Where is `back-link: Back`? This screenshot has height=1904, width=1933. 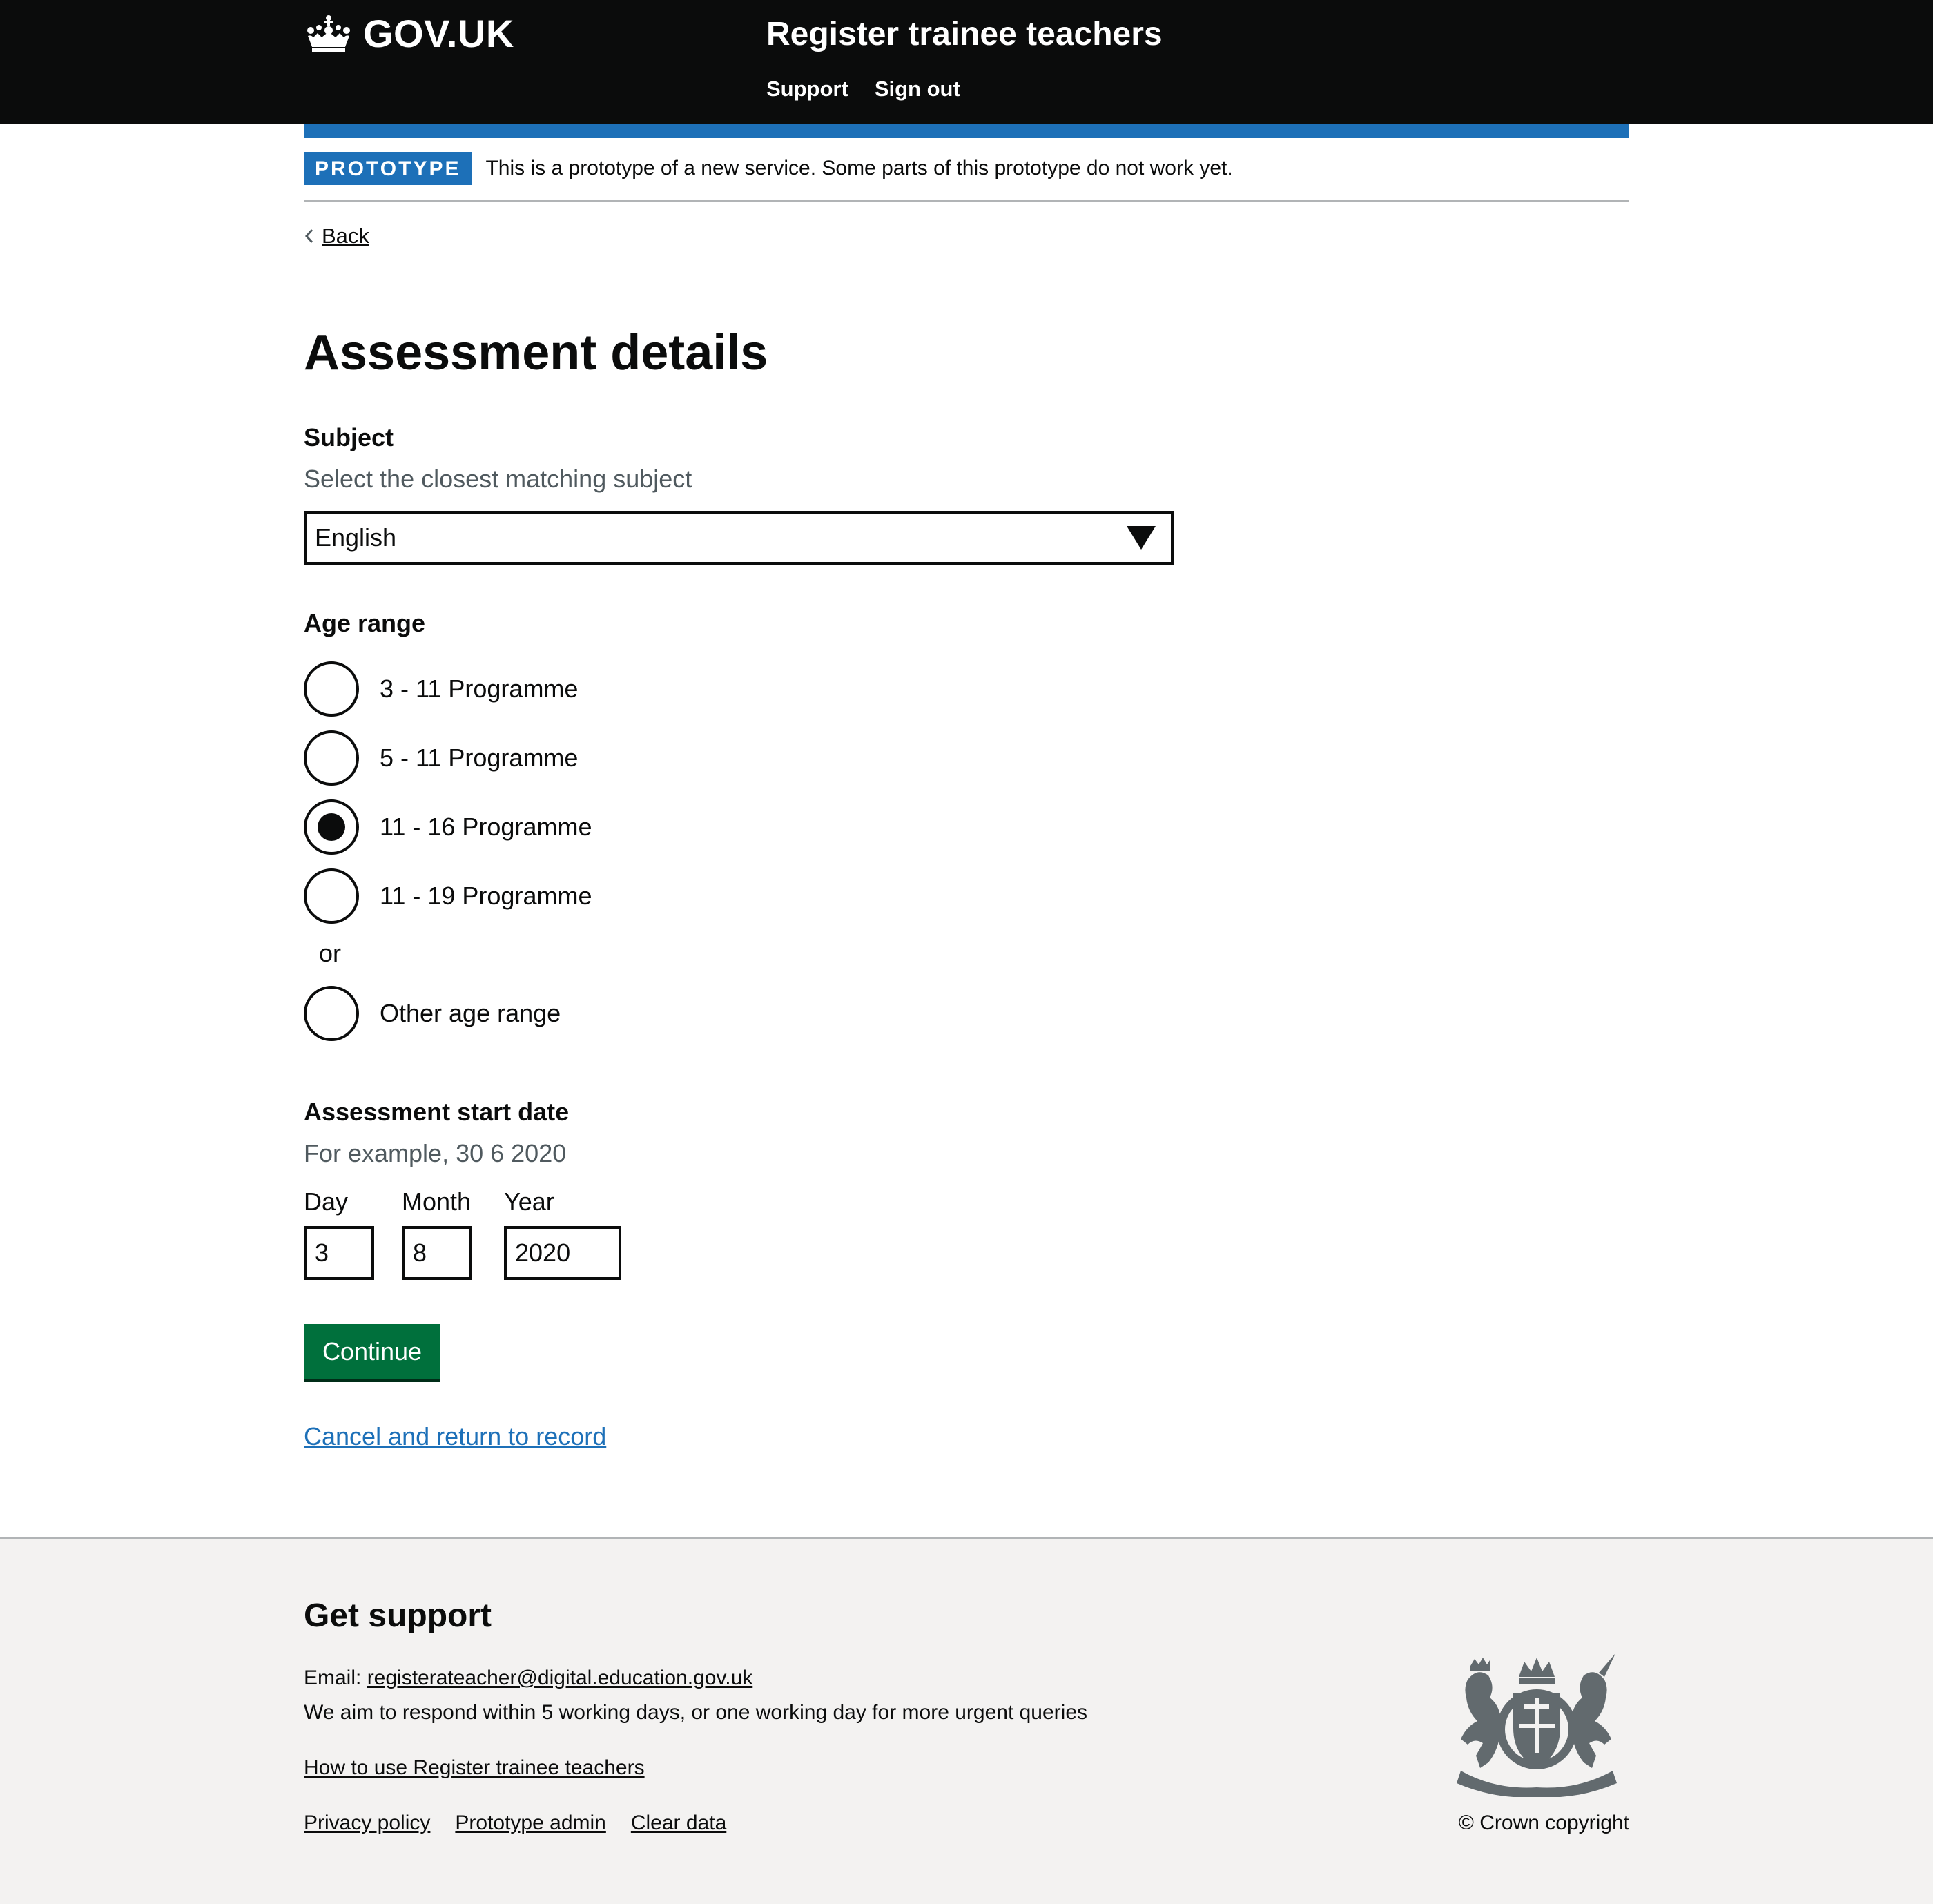
back-link: Back is located at coordinates (337, 236).